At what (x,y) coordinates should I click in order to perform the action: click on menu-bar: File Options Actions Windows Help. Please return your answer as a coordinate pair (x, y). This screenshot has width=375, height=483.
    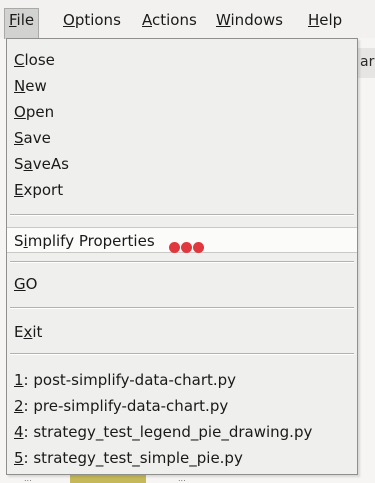
    Looking at the image, I should click on (187, 19).